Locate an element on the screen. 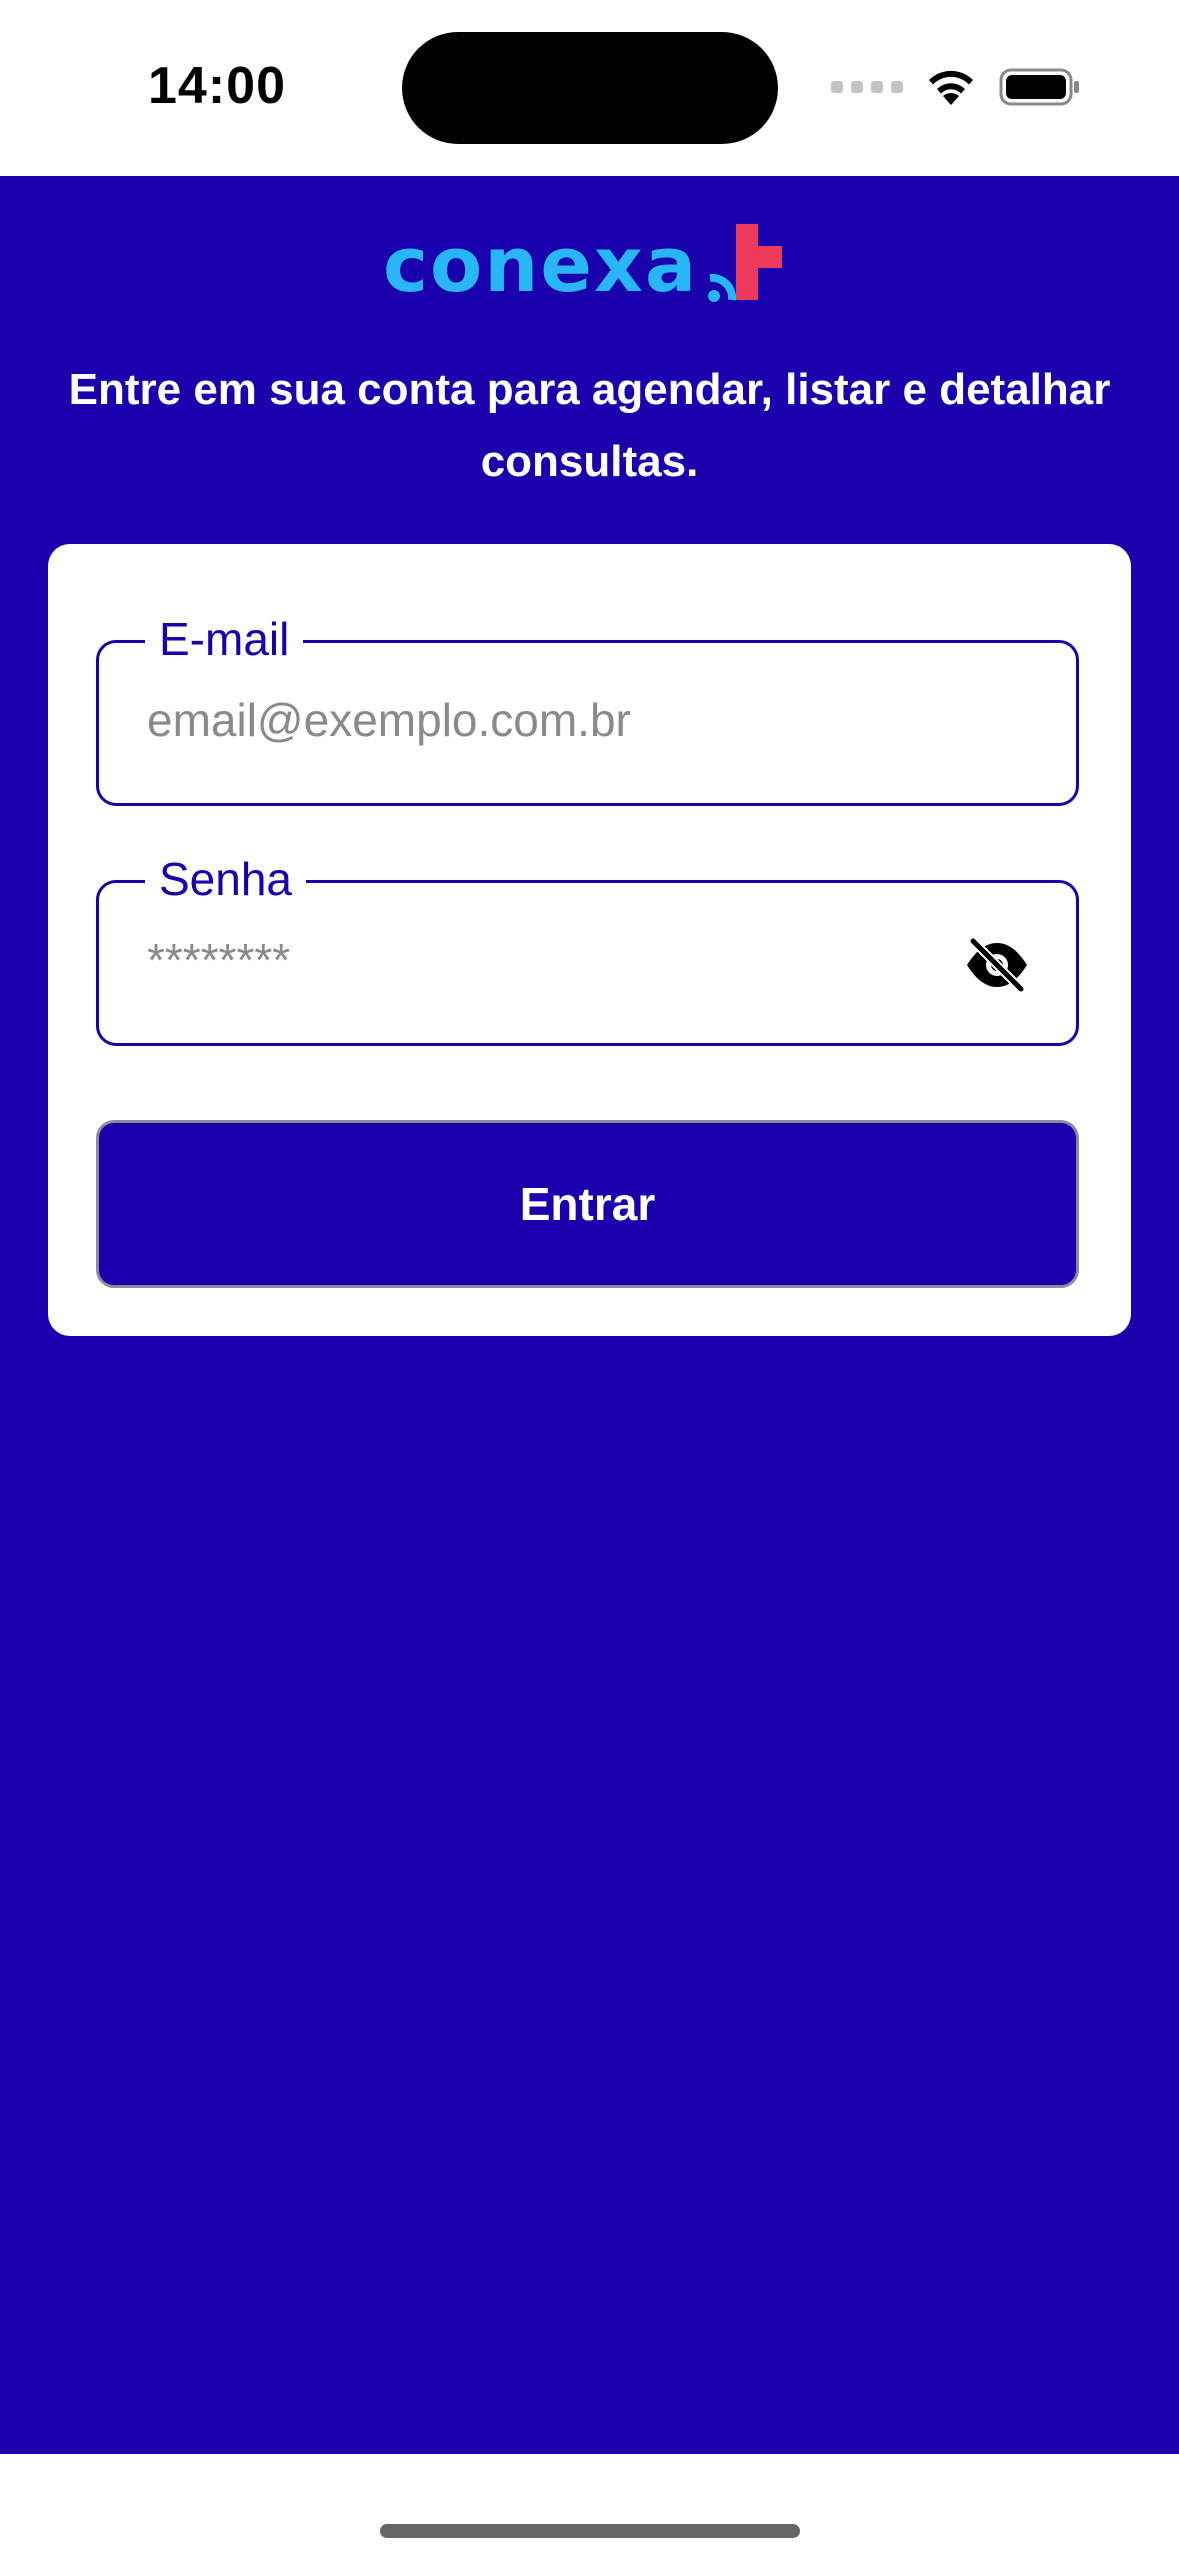  home-indicator is located at coordinates (590, 2531).